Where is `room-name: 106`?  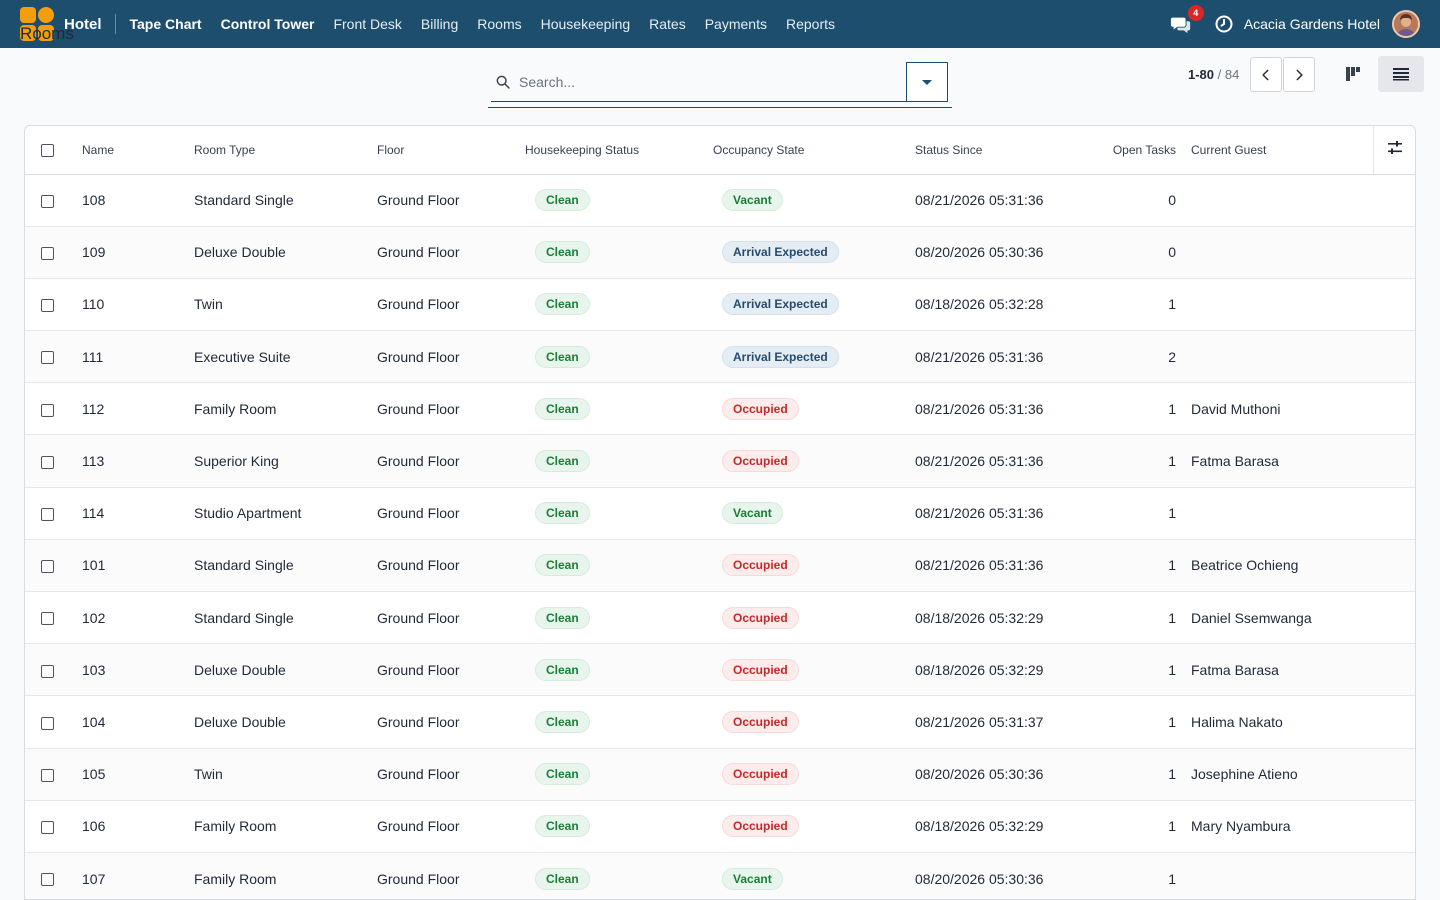
room-name: 106 is located at coordinates (94, 826).